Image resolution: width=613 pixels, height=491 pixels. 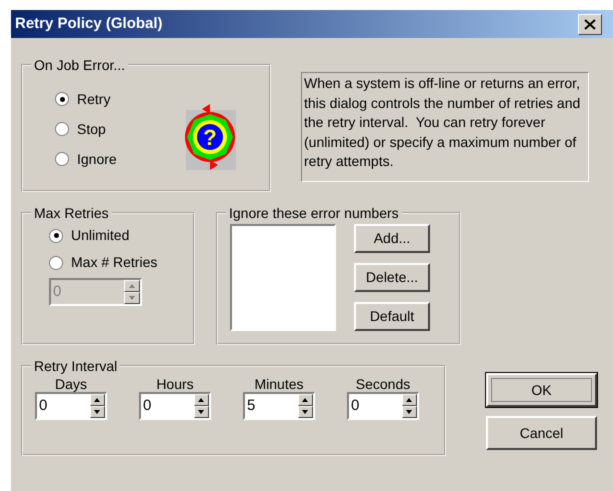 I want to click on field-label: Minutes, so click(x=279, y=384).